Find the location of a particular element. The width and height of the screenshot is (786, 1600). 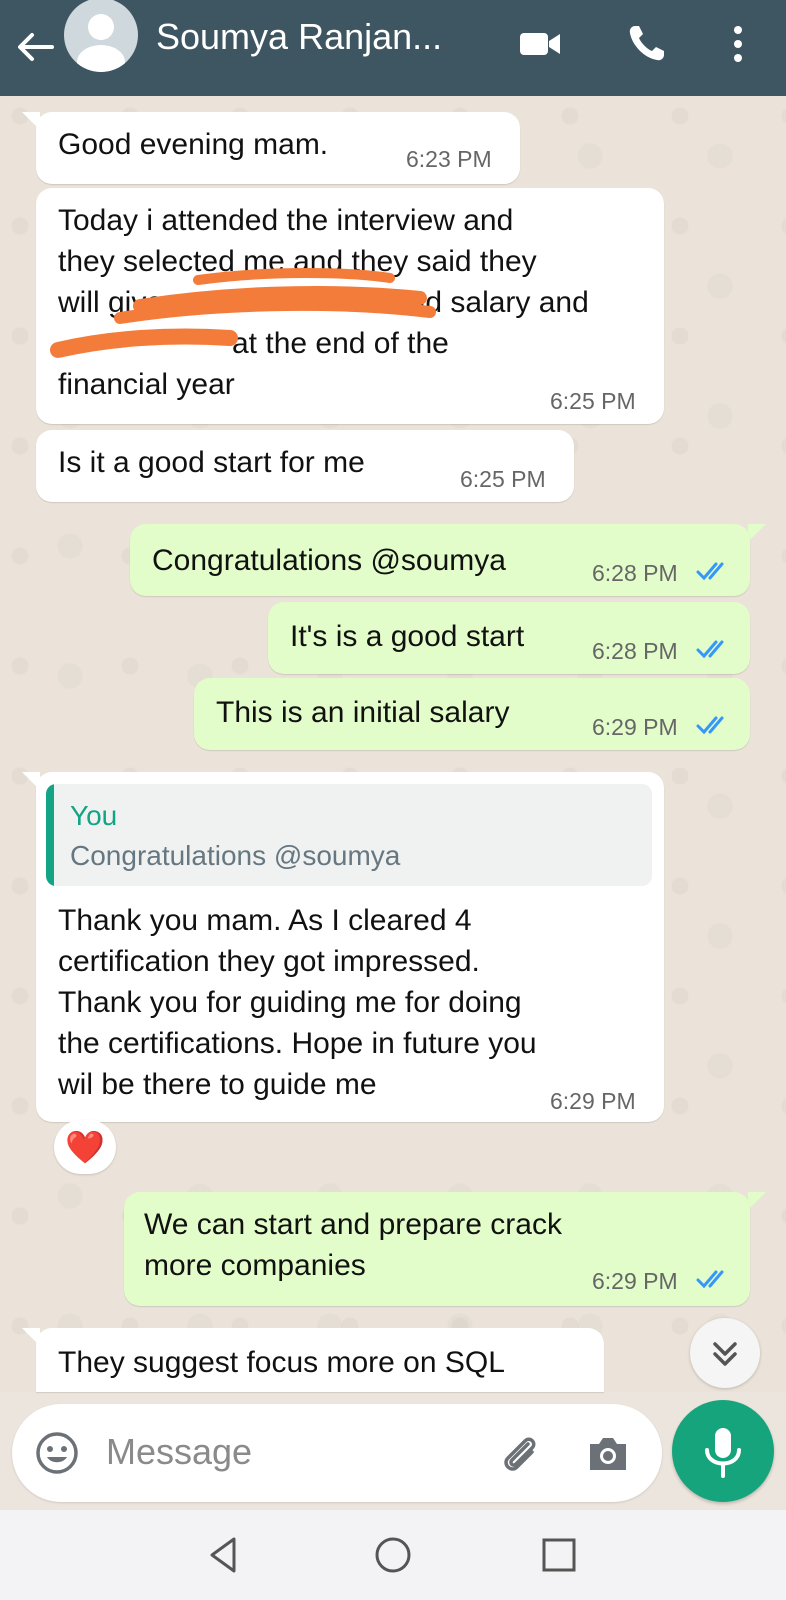

video-call-icon is located at coordinates (540, 44).